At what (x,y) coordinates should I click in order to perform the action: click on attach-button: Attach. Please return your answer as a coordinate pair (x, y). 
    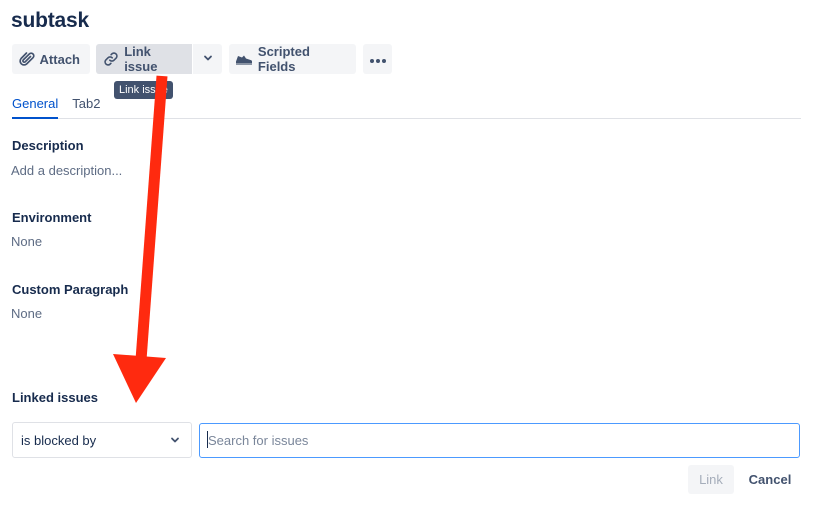
    Looking at the image, I should click on (51, 59).